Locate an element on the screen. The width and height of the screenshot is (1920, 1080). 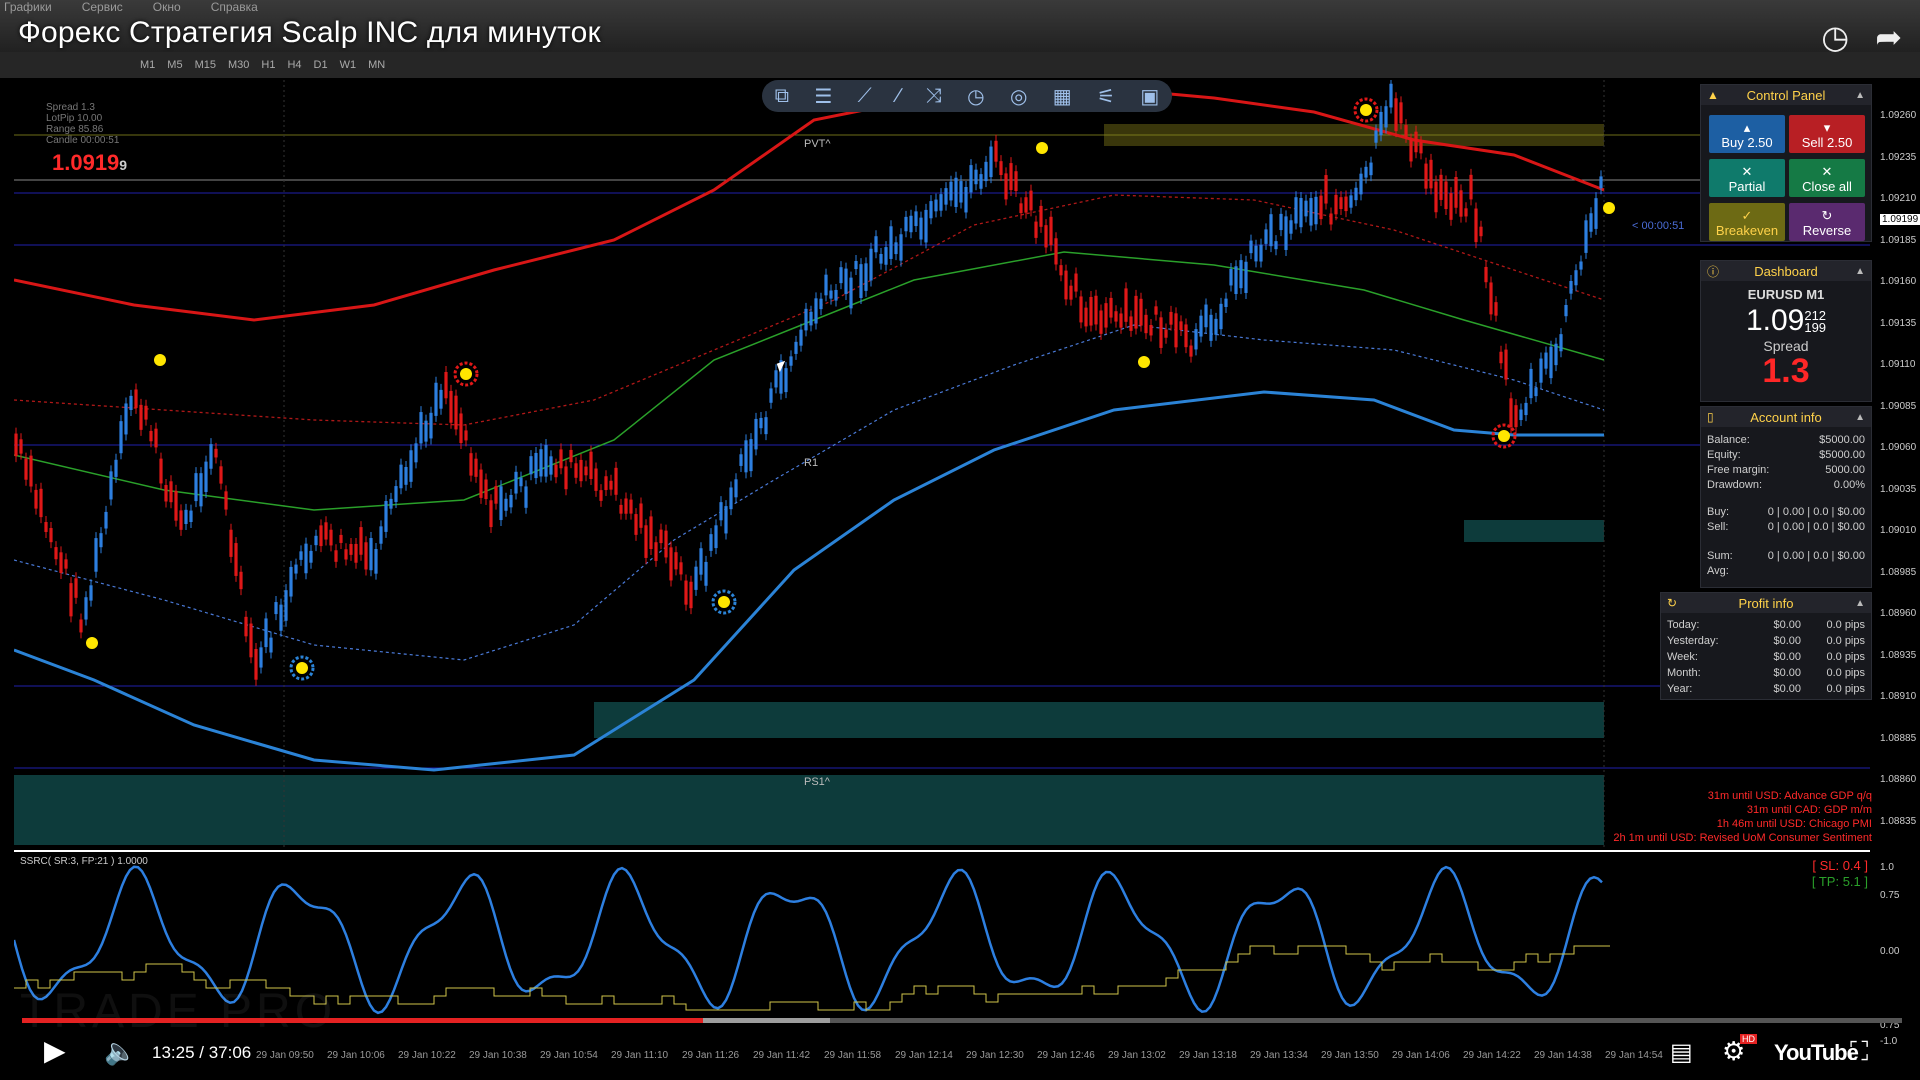
profit-row: Week: $0.00 0.0 pips is located at coordinates (1766, 657).